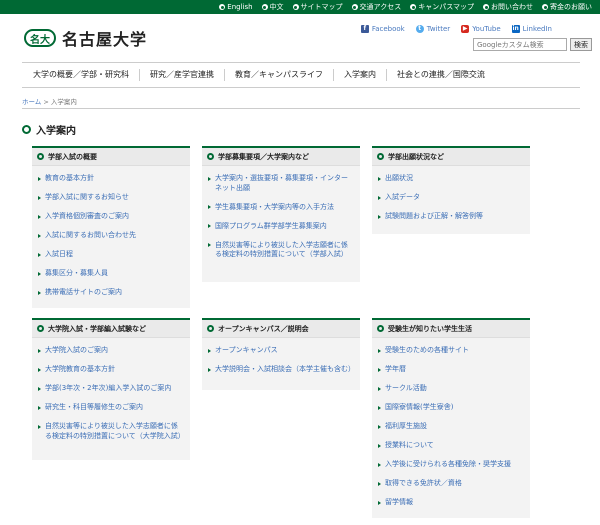 The width and height of the screenshot is (600, 525). What do you see at coordinates (376, 7) in the screenshot?
I see `utility-link-access: 交通アクセス` at bounding box center [376, 7].